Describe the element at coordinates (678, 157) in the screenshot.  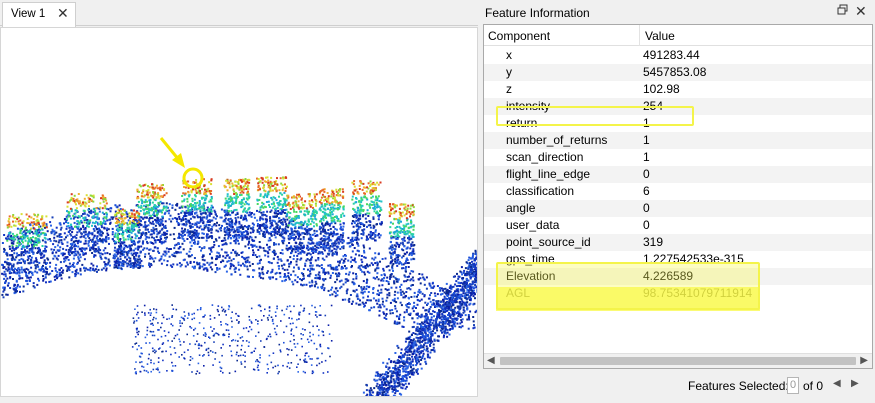
I see `table-row: scan_direction 1` at that location.